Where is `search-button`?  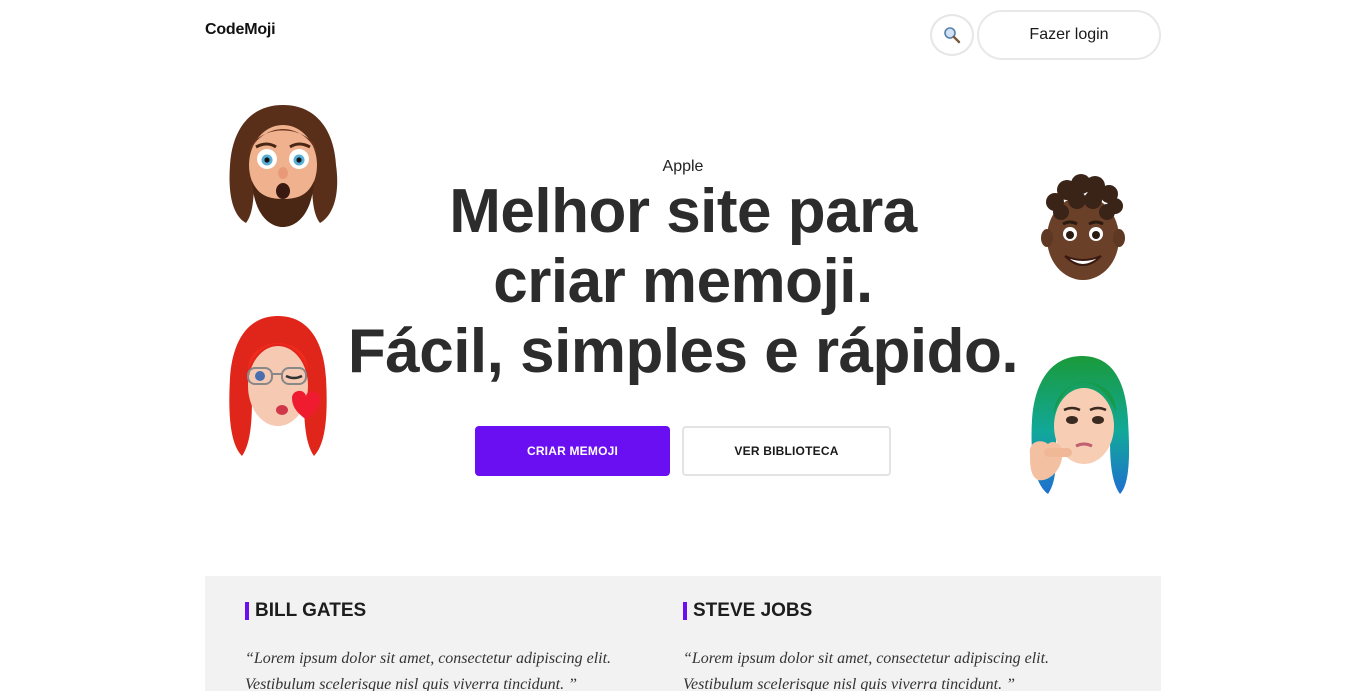 search-button is located at coordinates (952, 35).